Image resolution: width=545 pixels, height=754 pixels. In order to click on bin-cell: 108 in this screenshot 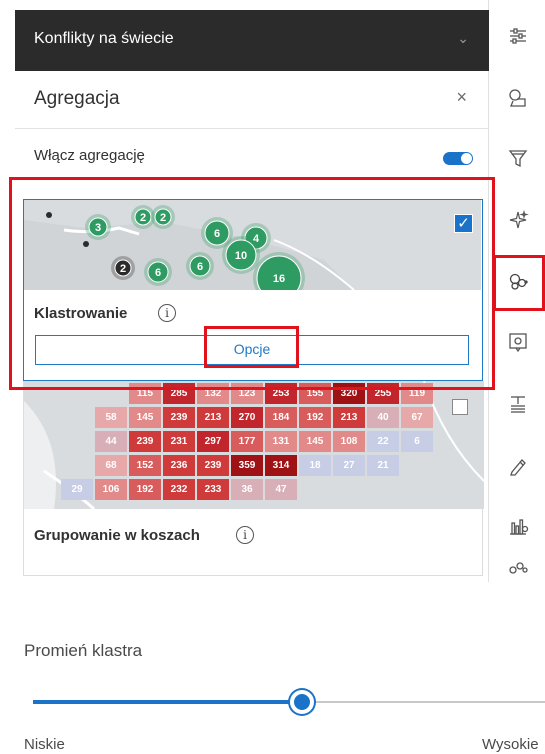, I will do `click(349, 441)`.